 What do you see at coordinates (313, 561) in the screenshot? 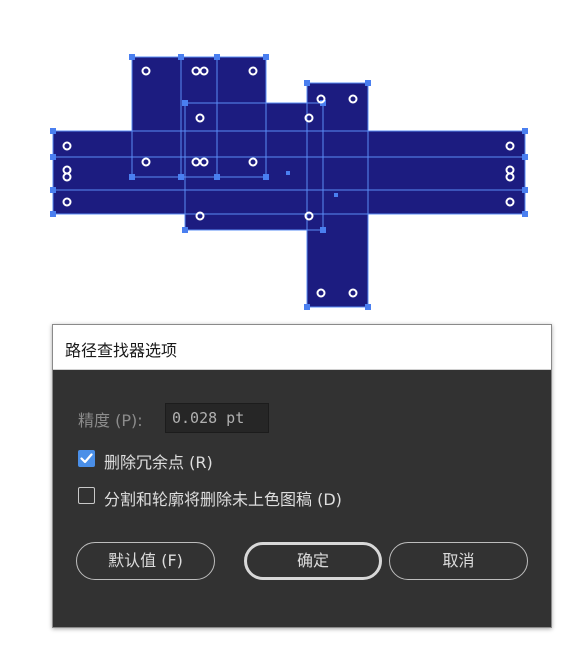
I see `ok-button: 确定` at bounding box center [313, 561].